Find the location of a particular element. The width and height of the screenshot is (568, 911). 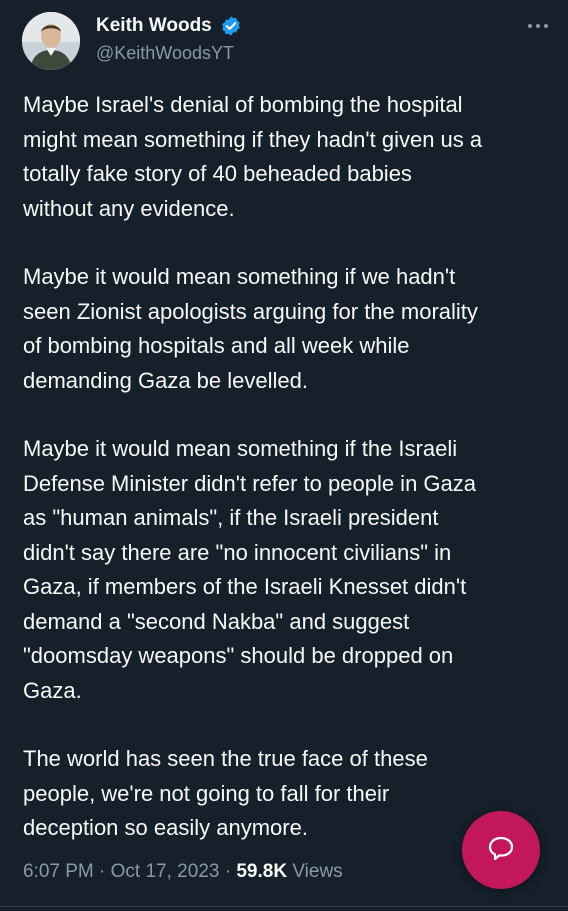

views-label: Views is located at coordinates (315, 871).